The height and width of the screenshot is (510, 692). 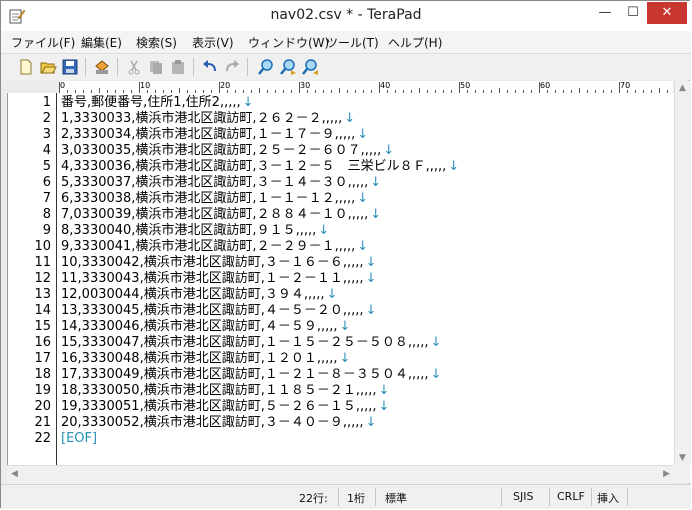 What do you see at coordinates (42, 438) in the screenshot?
I see `line-number: 22` at bounding box center [42, 438].